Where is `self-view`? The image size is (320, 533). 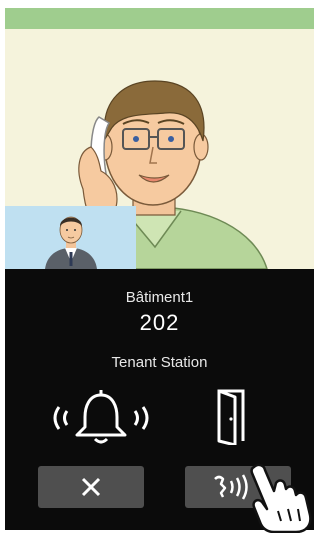 self-view is located at coordinates (70, 237).